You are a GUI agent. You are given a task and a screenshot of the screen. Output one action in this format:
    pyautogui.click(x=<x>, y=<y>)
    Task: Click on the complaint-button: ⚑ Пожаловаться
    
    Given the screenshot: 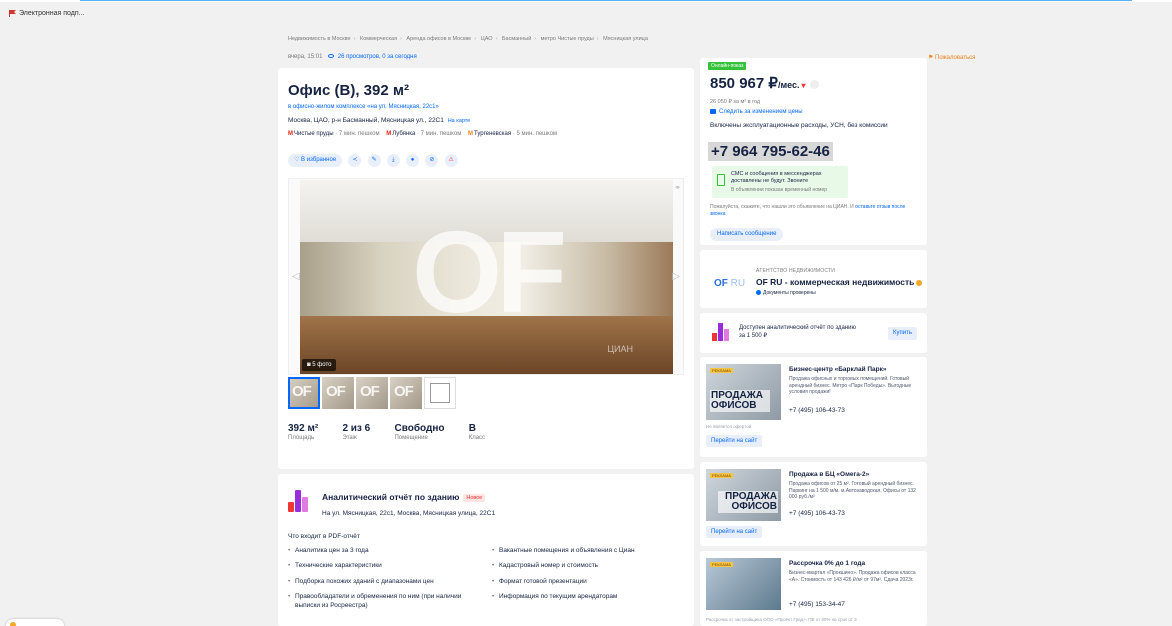 What is the action you would take?
    pyautogui.click(x=951, y=57)
    